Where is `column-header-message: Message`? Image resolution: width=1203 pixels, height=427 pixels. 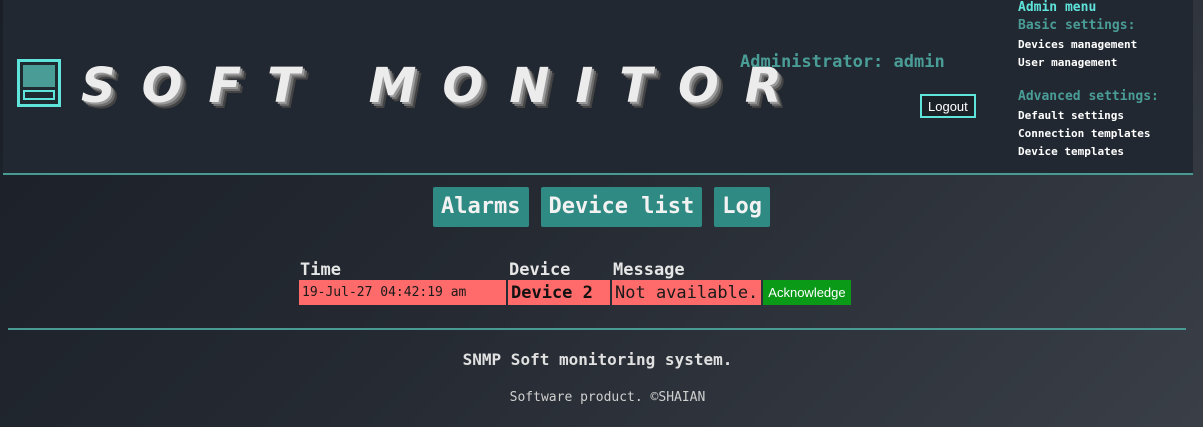
column-header-message: Message is located at coordinates (649, 270).